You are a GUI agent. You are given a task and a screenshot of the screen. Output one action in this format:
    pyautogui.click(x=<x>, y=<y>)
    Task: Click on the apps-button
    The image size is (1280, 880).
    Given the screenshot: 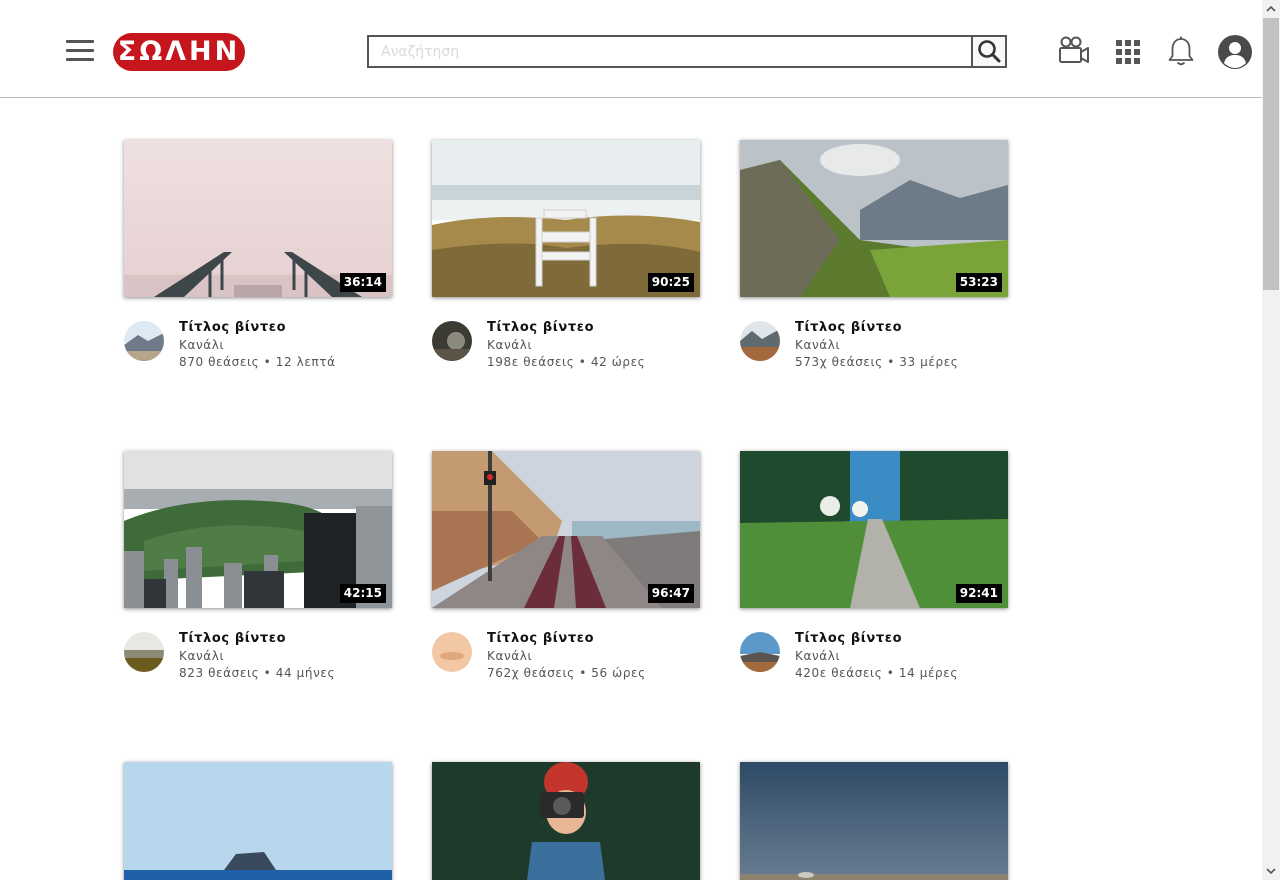 What is the action you would take?
    pyautogui.click(x=1128, y=51)
    